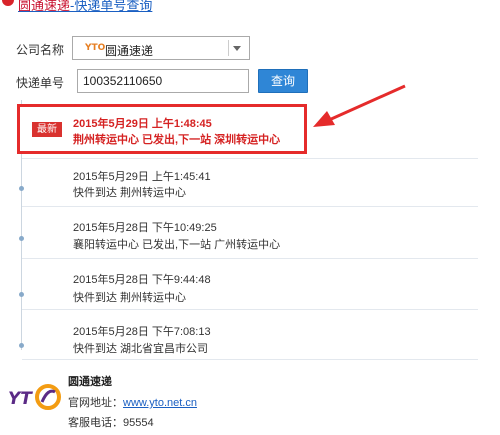 Image resolution: width=500 pixels, height=435 pixels. Describe the element at coordinates (90, 382) in the screenshot. I see `footer-company-name: 圆通速递` at that location.